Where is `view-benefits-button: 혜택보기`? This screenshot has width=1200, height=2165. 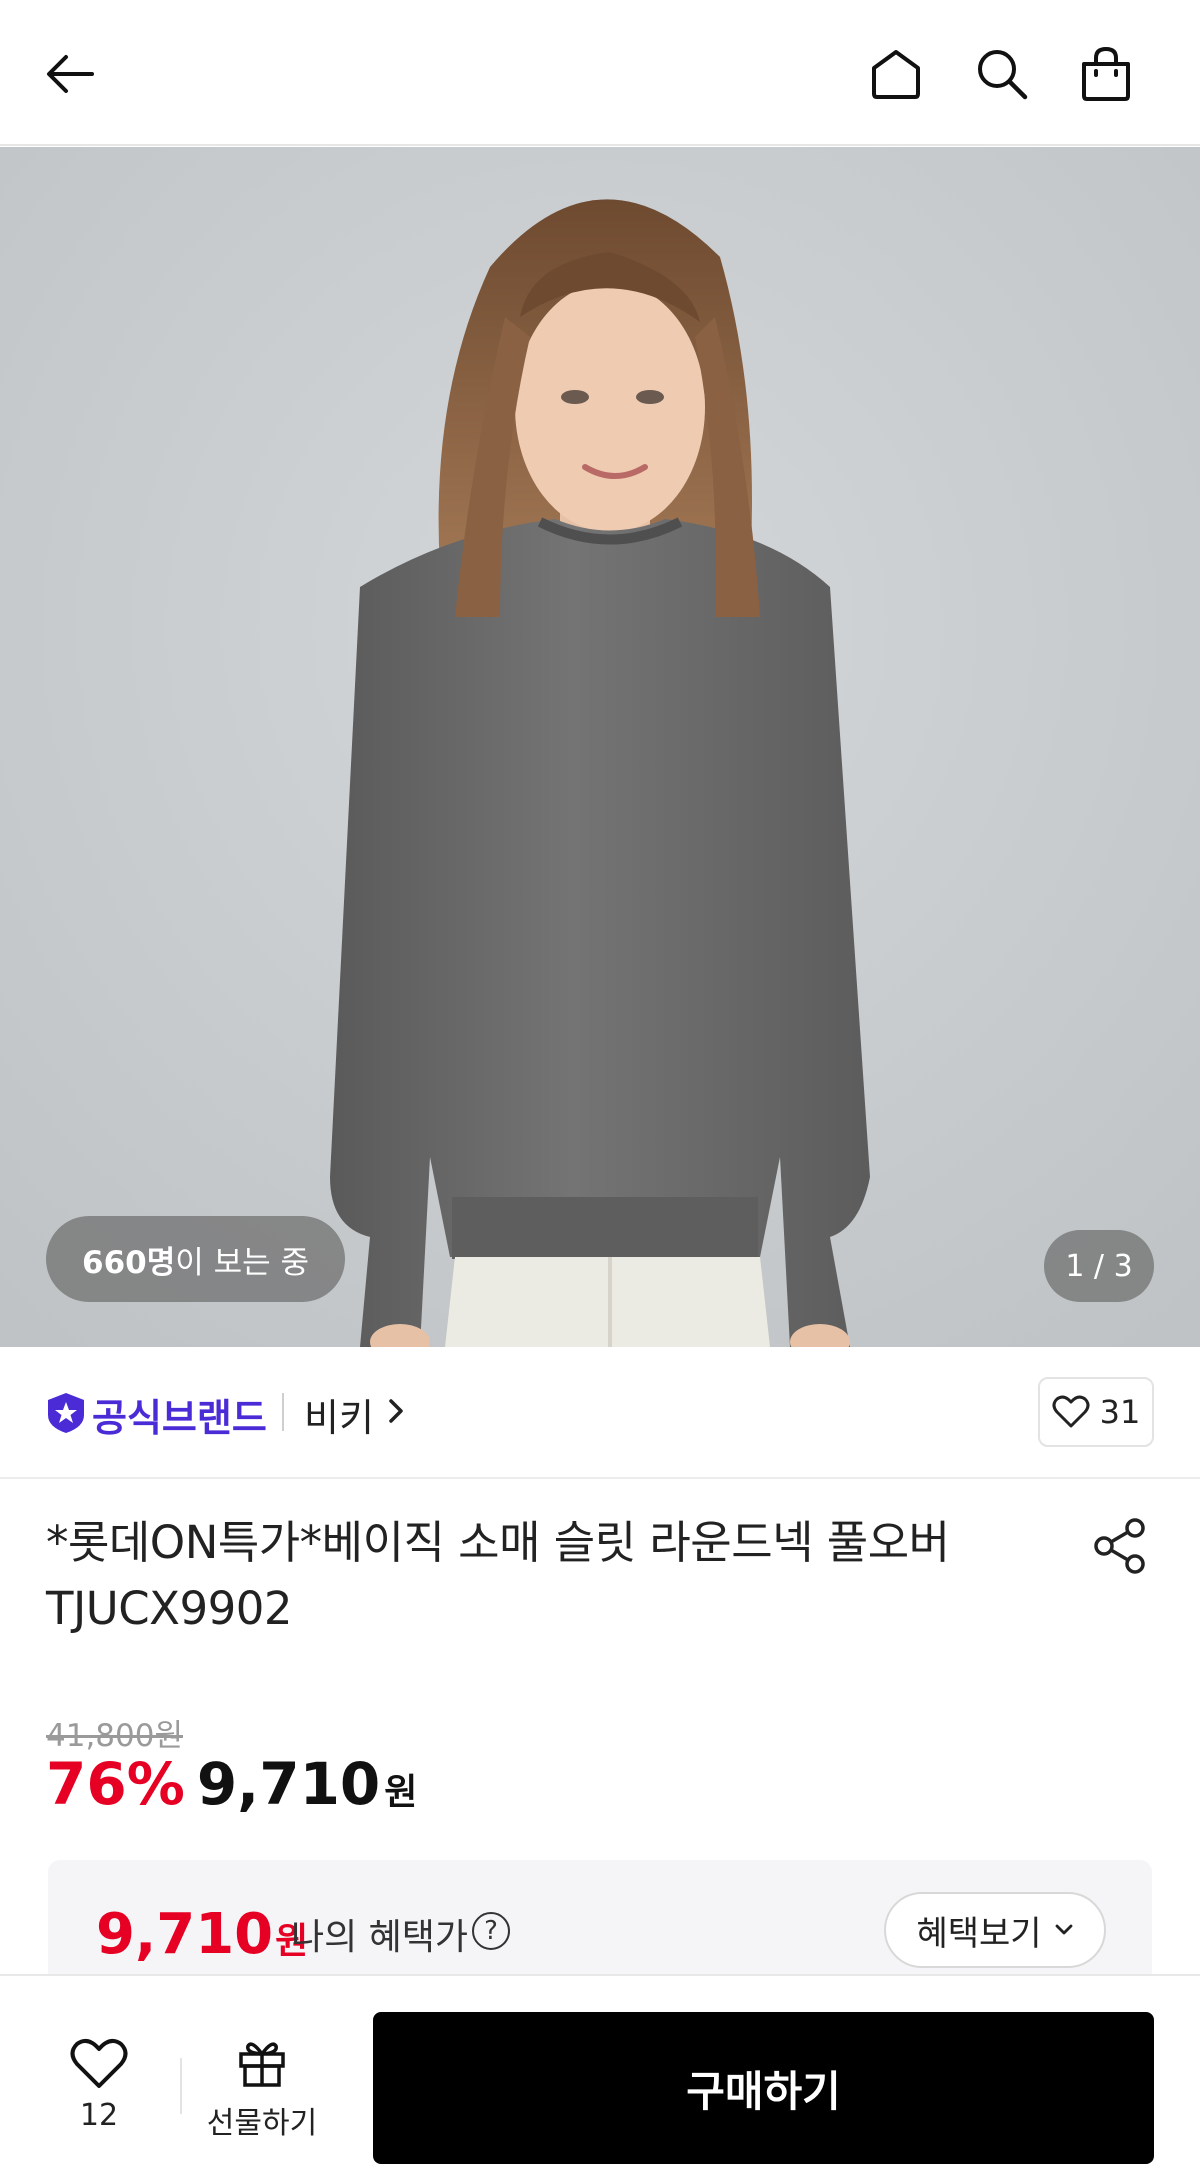 view-benefits-button: 혜택보기 is located at coordinates (995, 1930).